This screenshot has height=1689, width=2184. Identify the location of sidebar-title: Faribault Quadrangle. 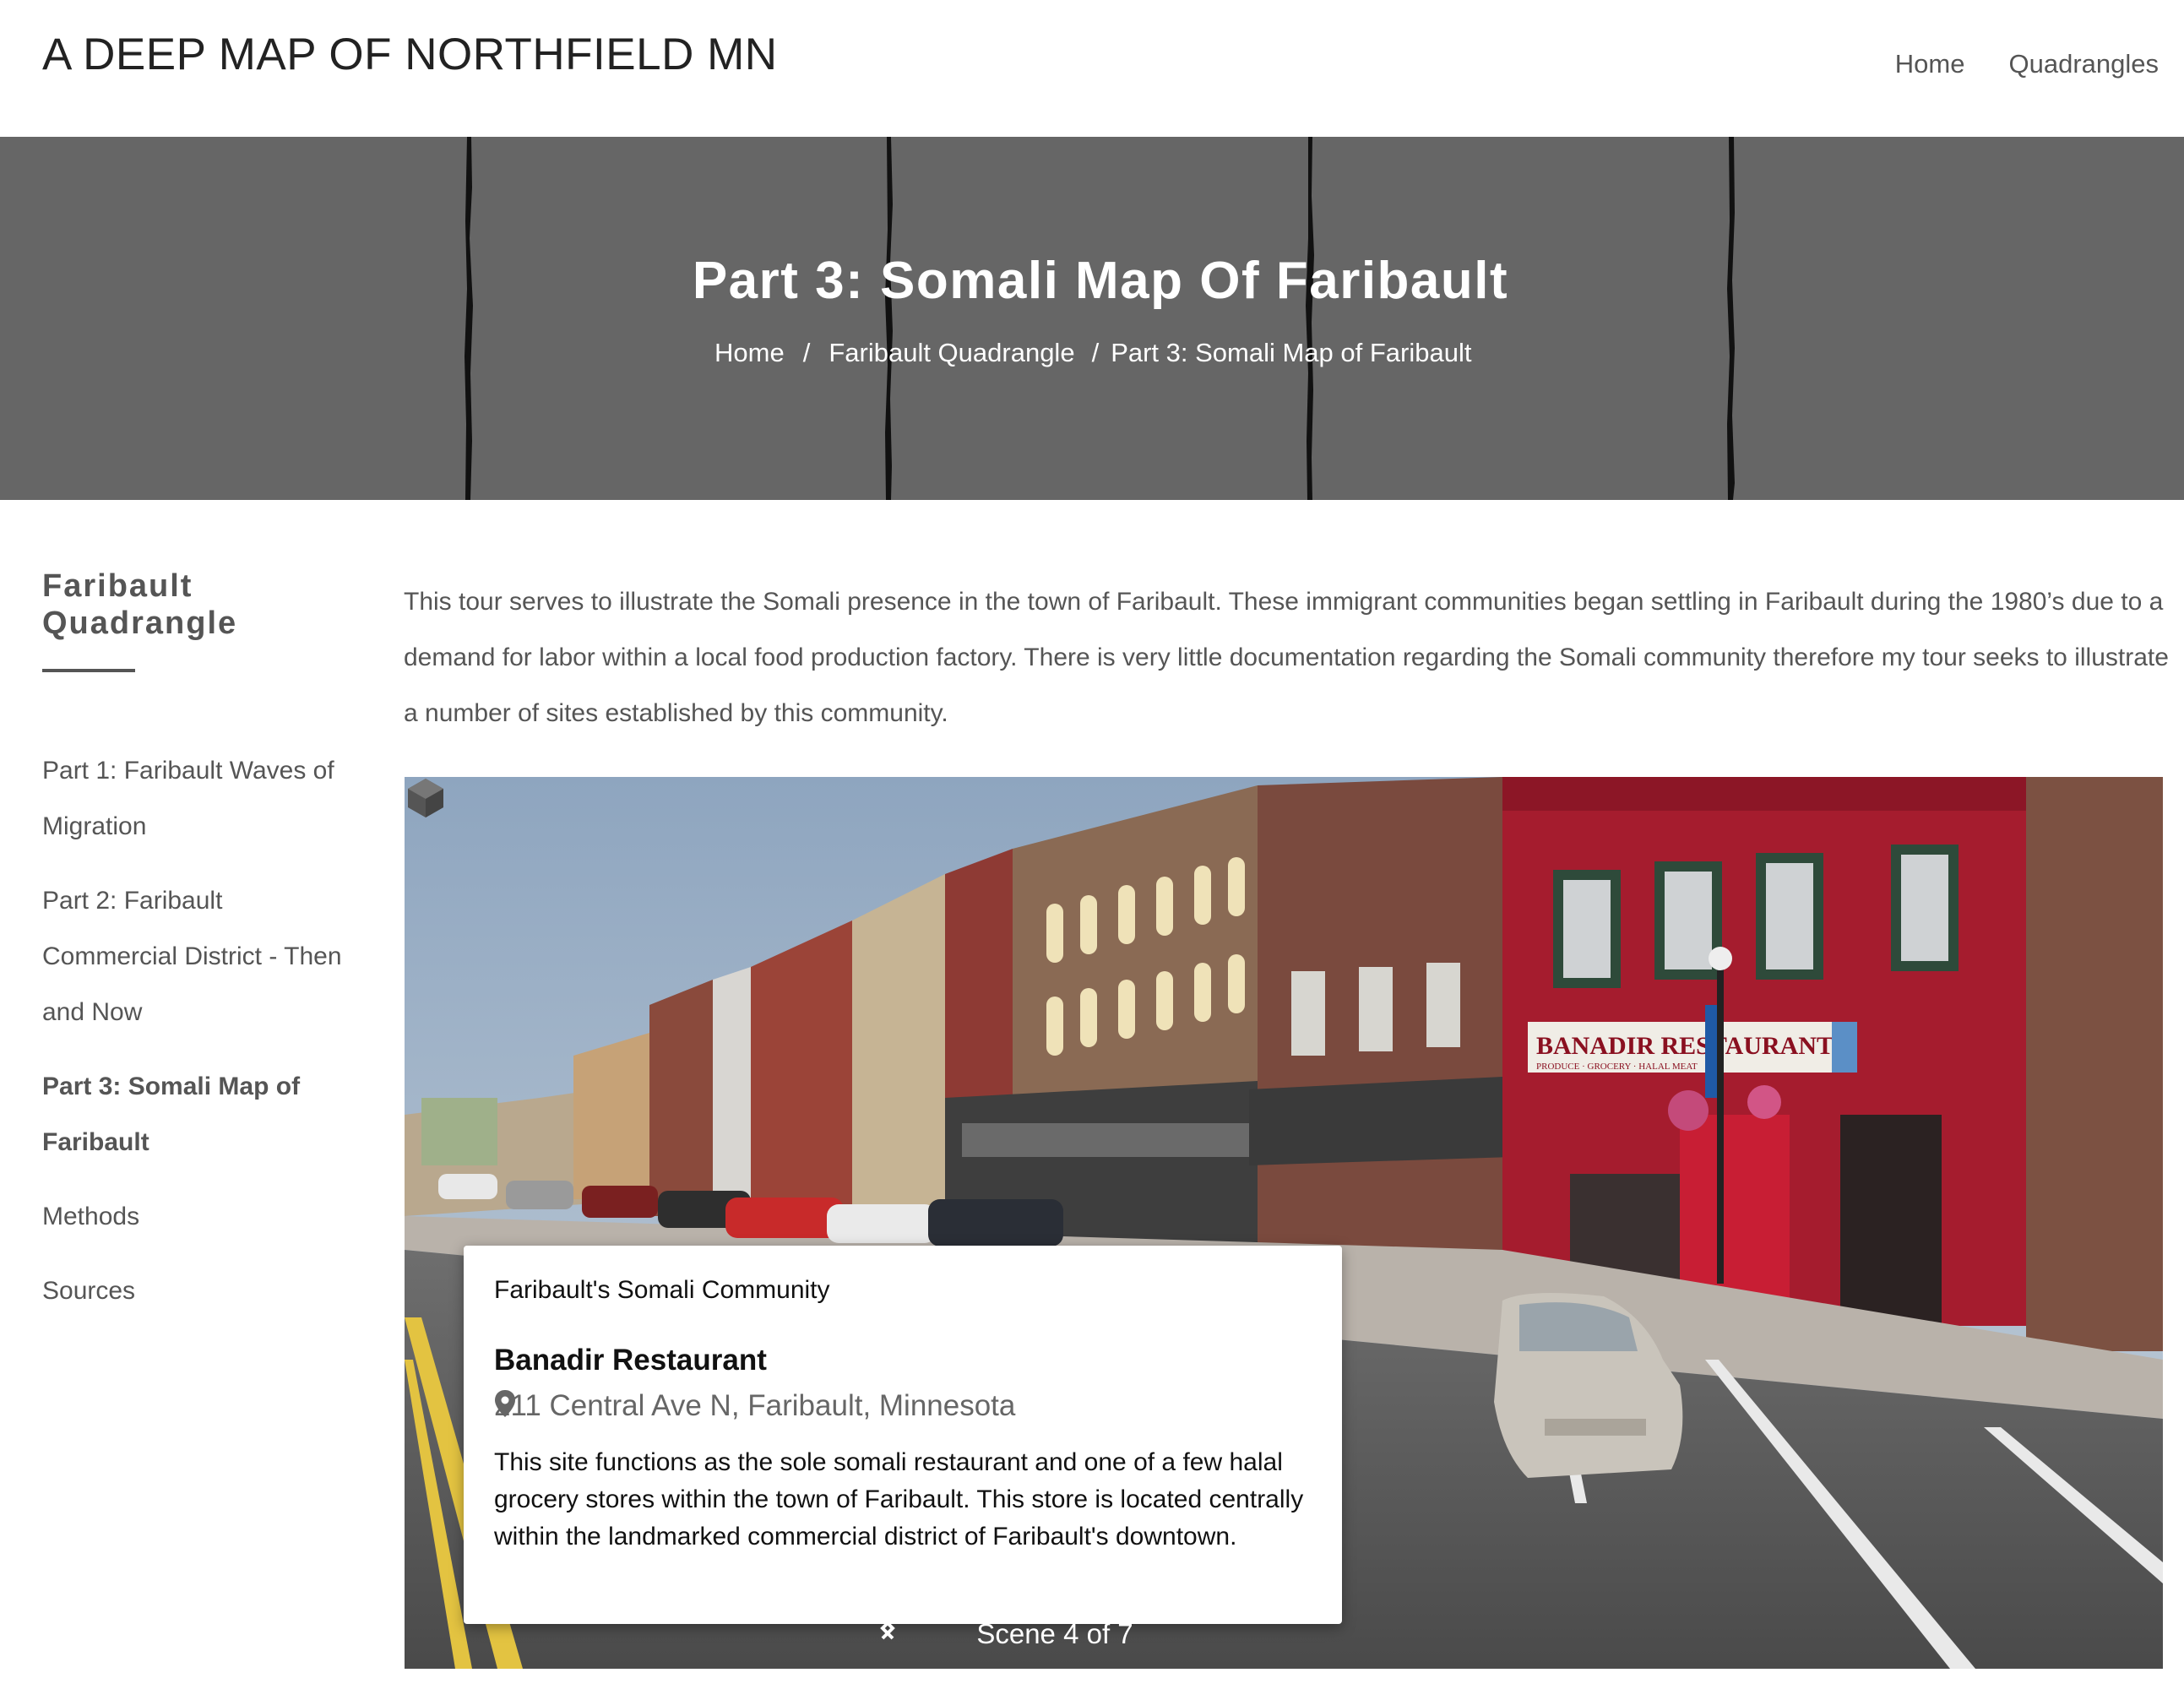
(140, 604).